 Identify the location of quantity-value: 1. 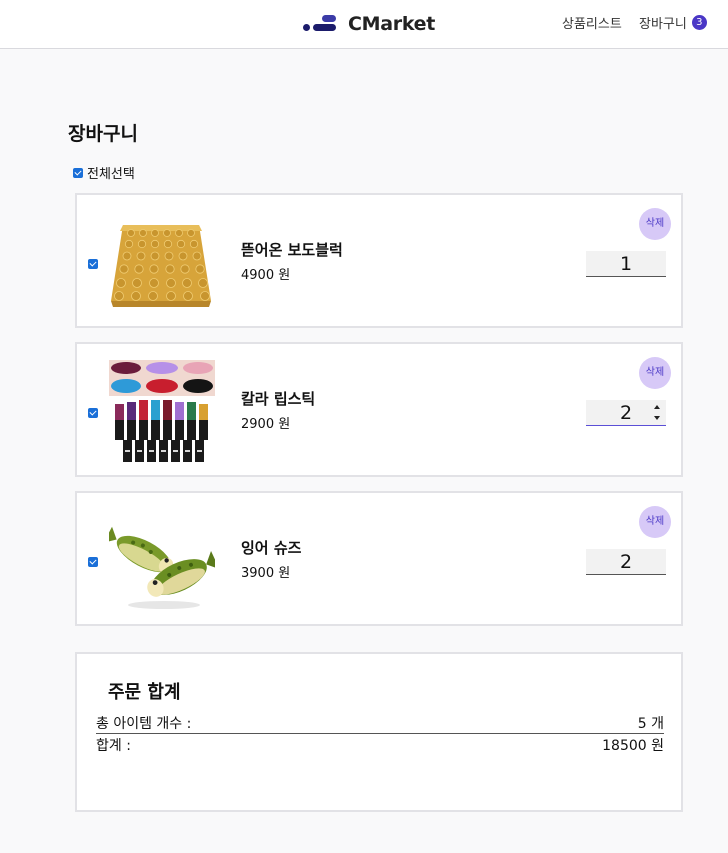
(626, 264).